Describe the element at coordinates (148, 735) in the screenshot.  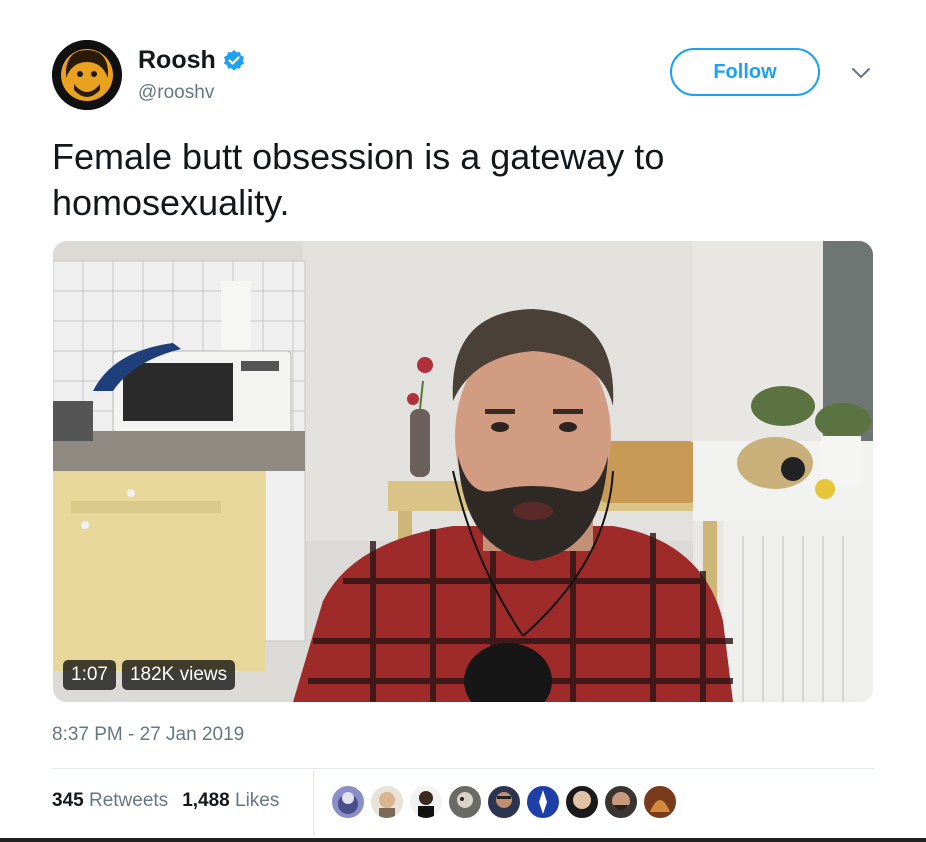
I see `tweet-timestamp: 8:37 PM - 27 Jan 2019` at that location.